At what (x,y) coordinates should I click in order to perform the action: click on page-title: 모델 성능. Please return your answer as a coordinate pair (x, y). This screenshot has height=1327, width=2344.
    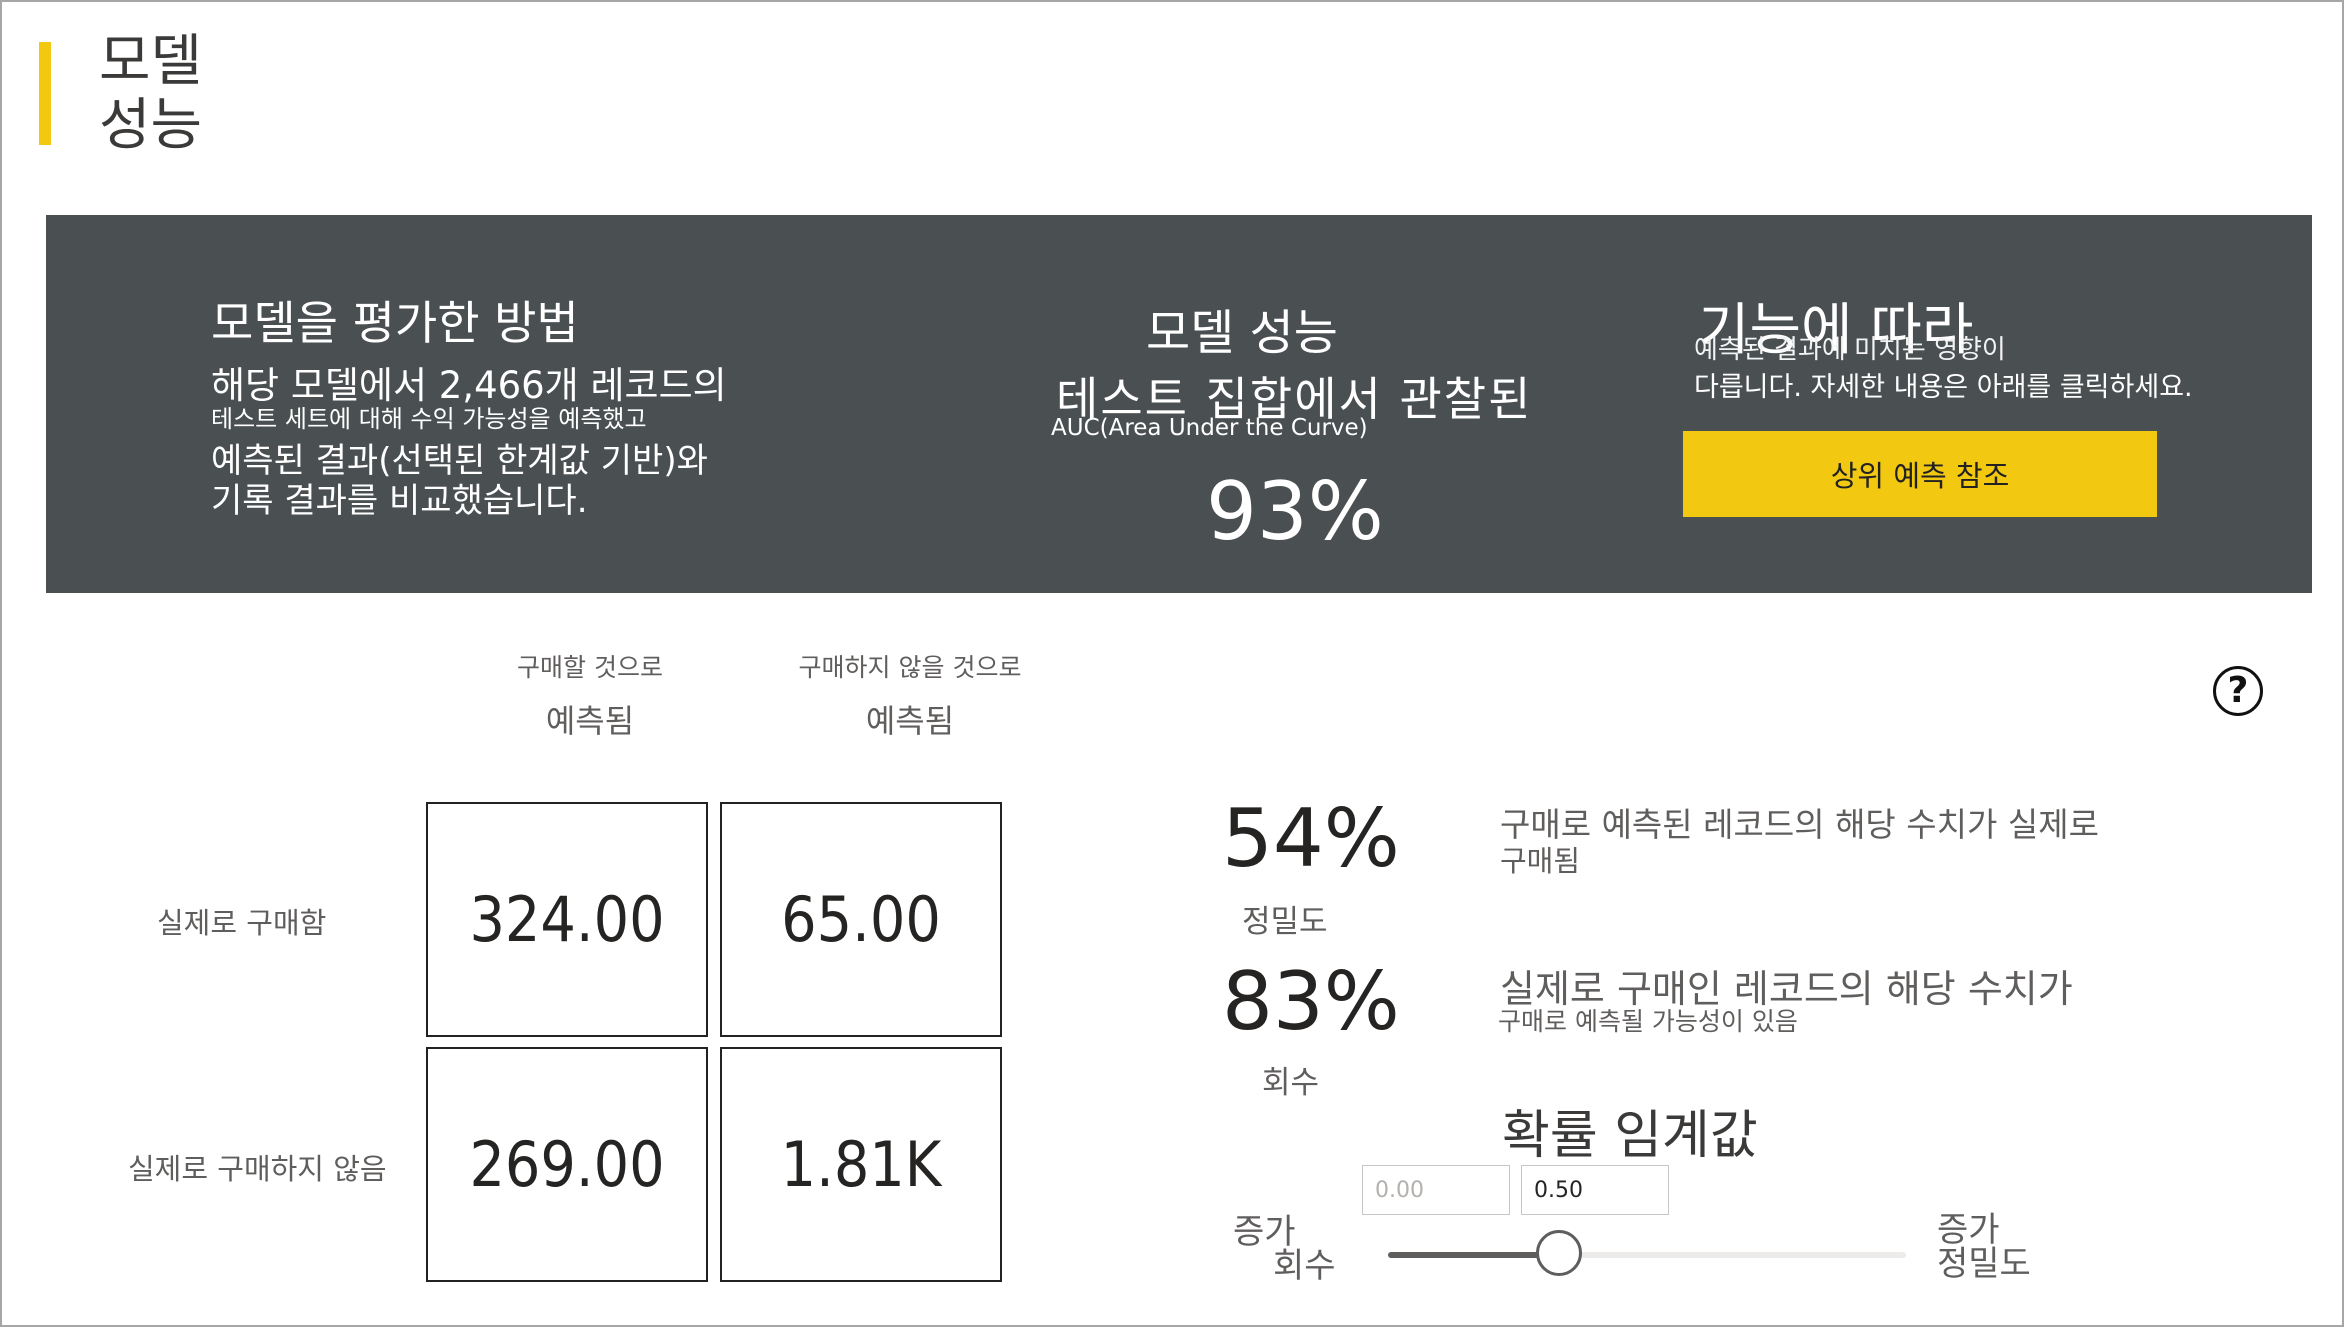
    Looking at the image, I should click on (150, 94).